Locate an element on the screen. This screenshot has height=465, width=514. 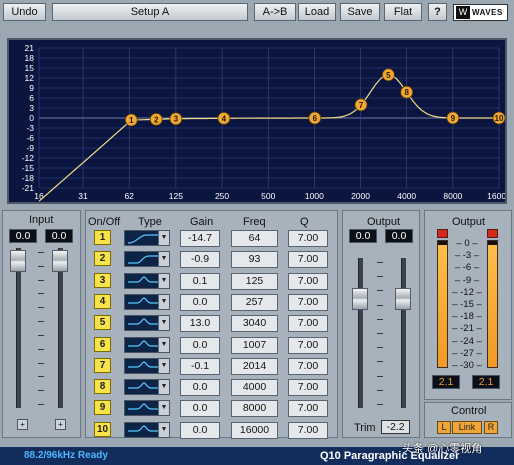
band-1-q: 7.00 is located at coordinates (308, 238).